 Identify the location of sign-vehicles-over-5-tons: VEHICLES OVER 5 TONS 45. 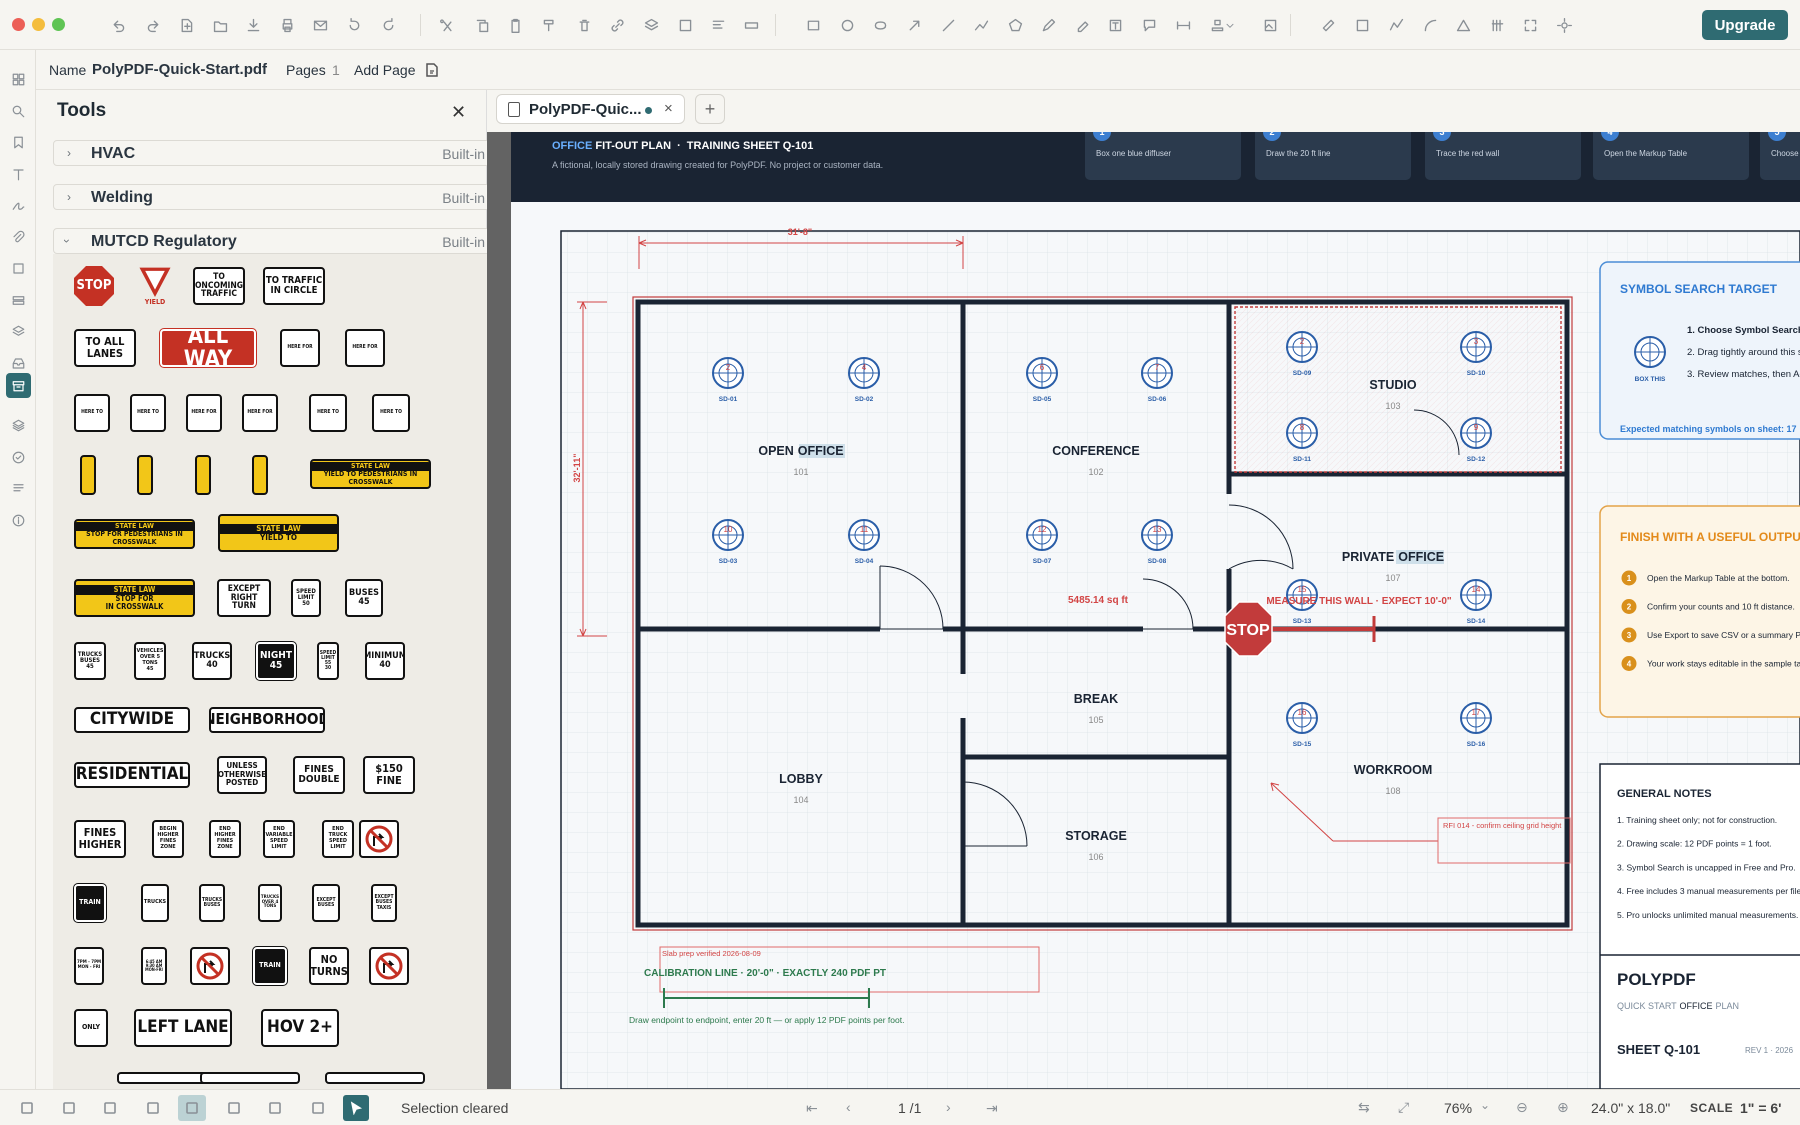
(150, 661).